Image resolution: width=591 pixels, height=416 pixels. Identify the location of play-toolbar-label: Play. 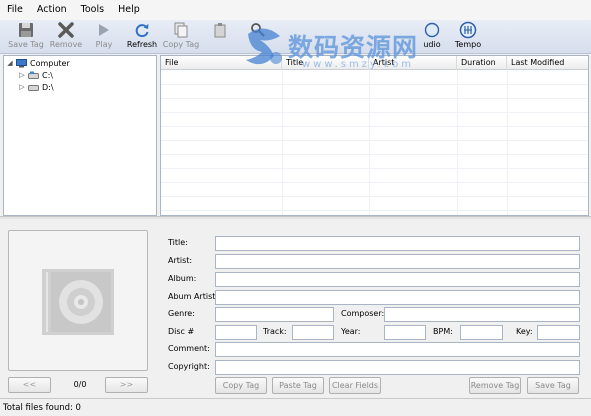
(104, 44).